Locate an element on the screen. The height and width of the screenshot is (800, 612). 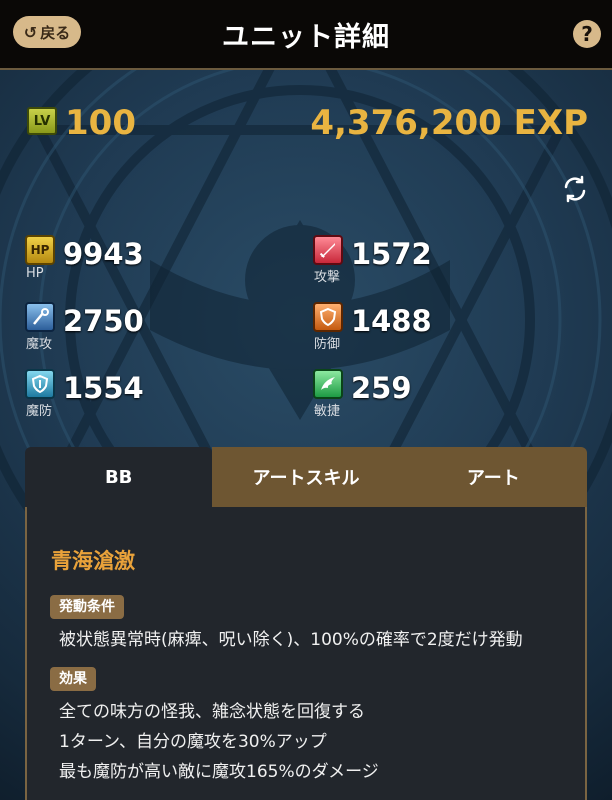
level-row: LV 100 4,376,200 EXP is located at coordinates (307, 123).